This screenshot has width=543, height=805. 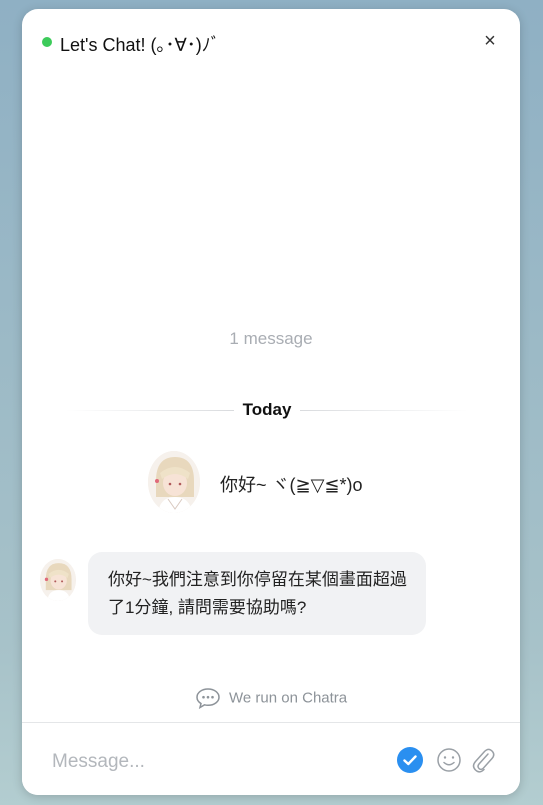 I want to click on agent-message-bubble: 你好~我們注意到你停留在某個畫面超過了1分鐘, 請問需要協助嗎?, so click(x=257, y=593).